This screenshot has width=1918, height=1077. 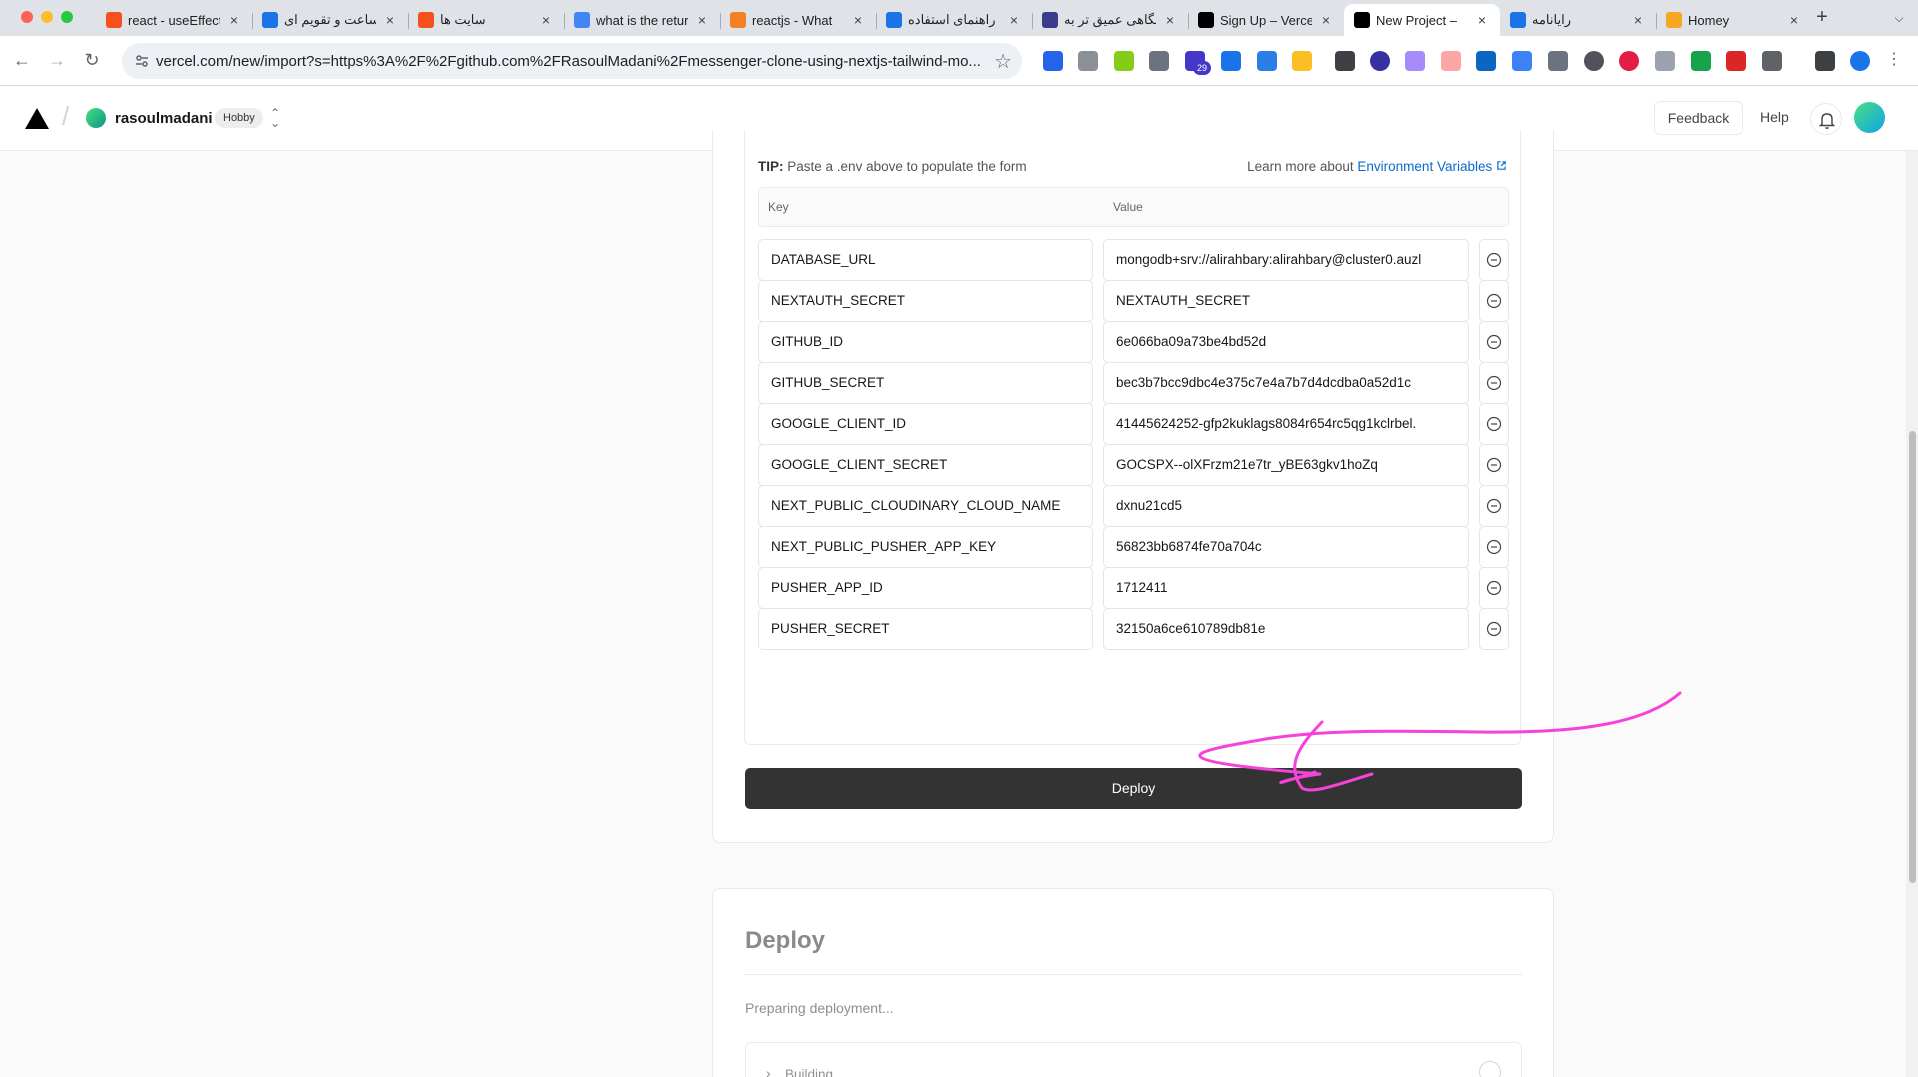 I want to click on browser-tab: ساعت و تقویم ای ×, so click(x=330, y=20).